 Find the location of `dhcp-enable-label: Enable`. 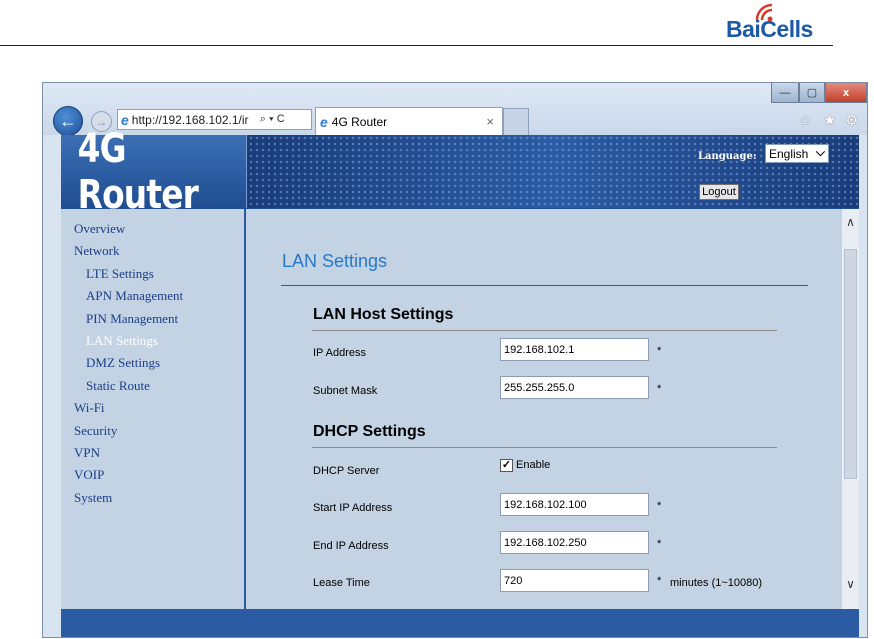

dhcp-enable-label: Enable is located at coordinates (533, 465).